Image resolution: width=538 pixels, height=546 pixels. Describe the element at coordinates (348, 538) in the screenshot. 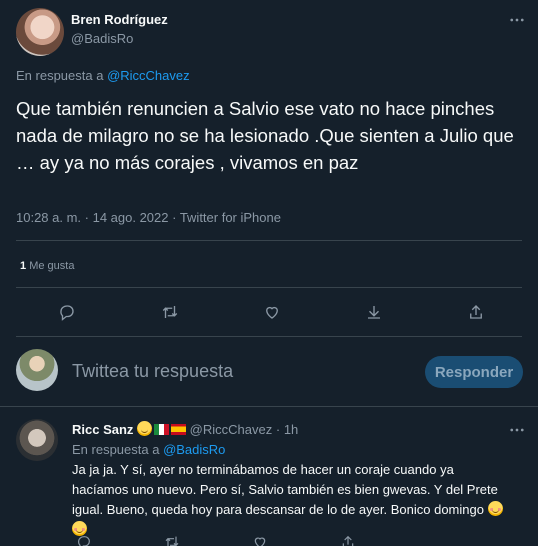

I see `reply-share-icon` at that location.